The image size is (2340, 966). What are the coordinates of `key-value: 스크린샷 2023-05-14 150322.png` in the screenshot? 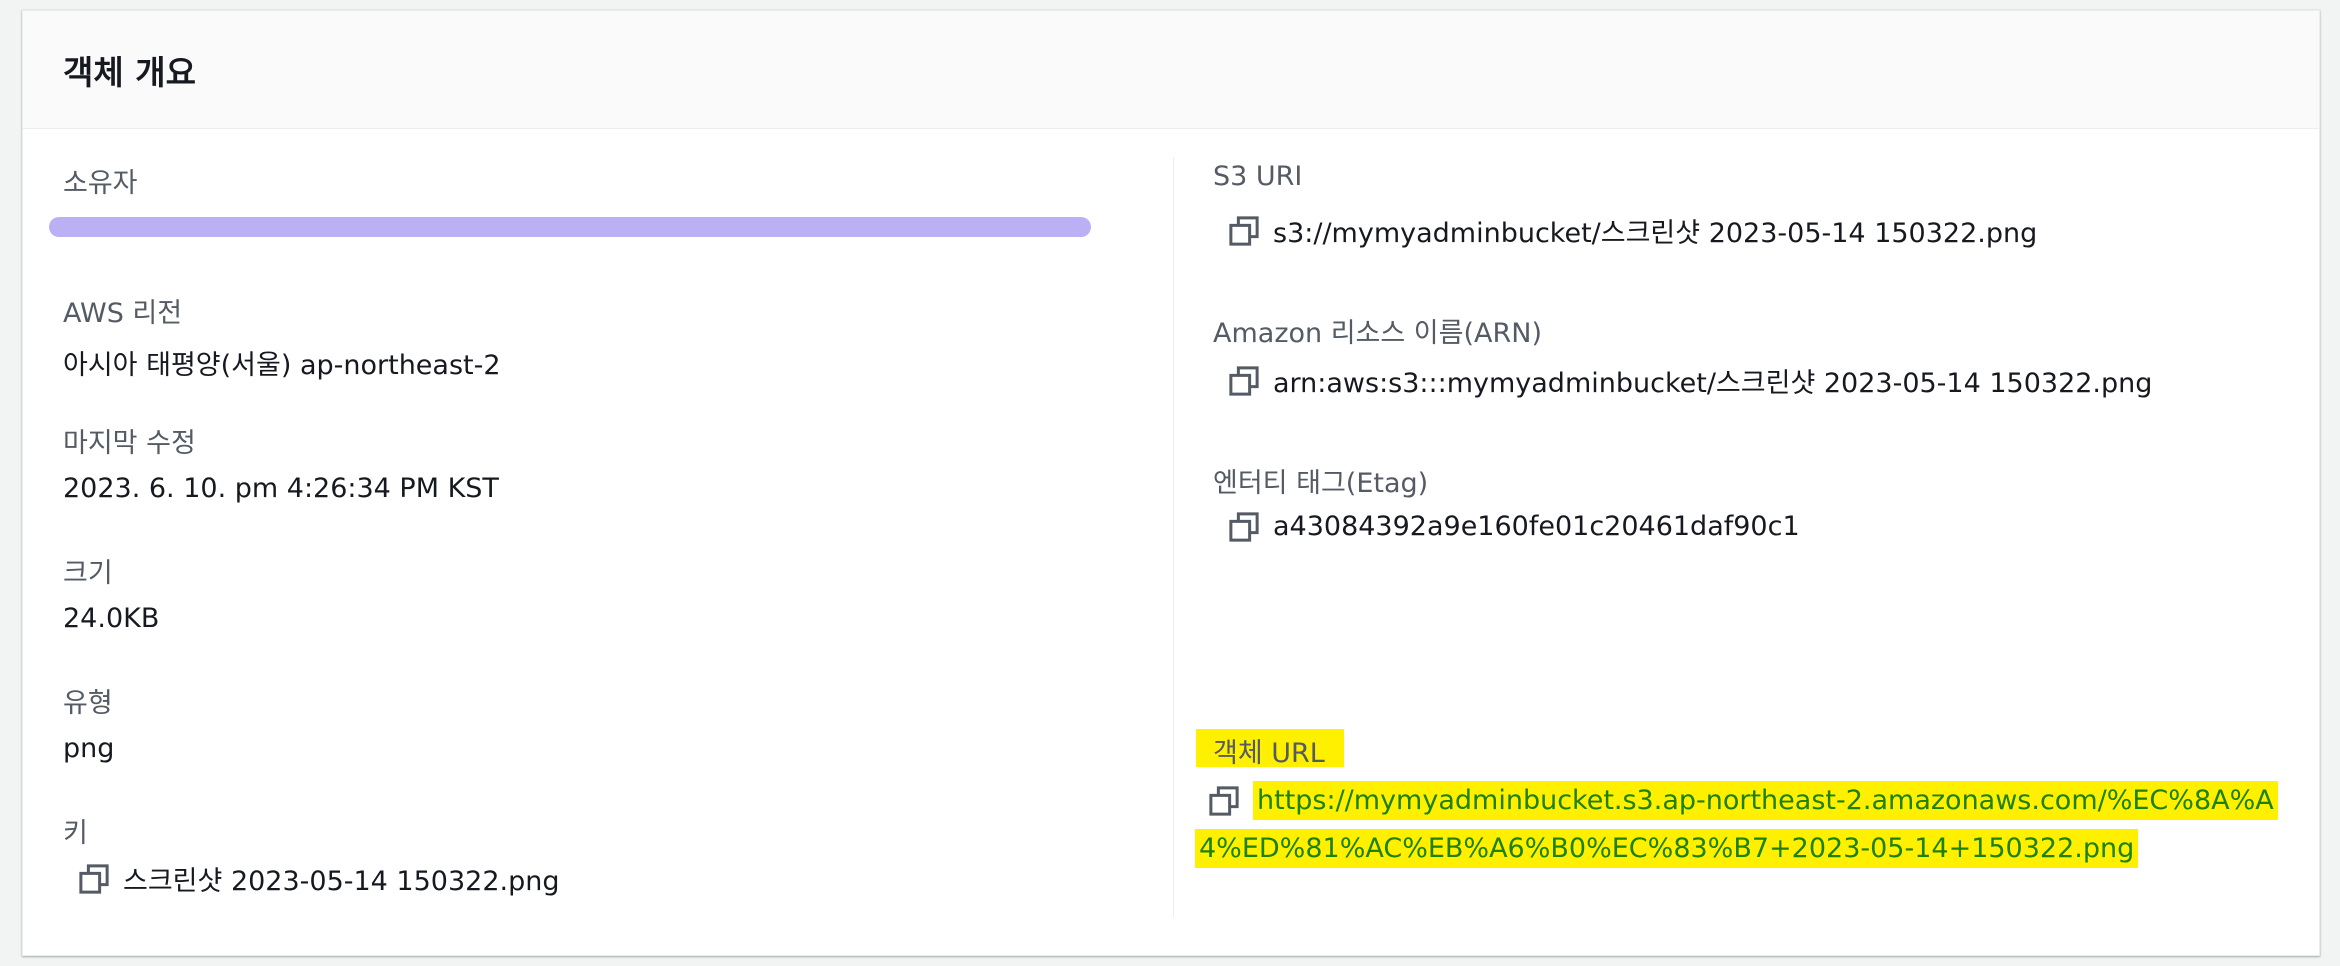 It's located at (341, 881).